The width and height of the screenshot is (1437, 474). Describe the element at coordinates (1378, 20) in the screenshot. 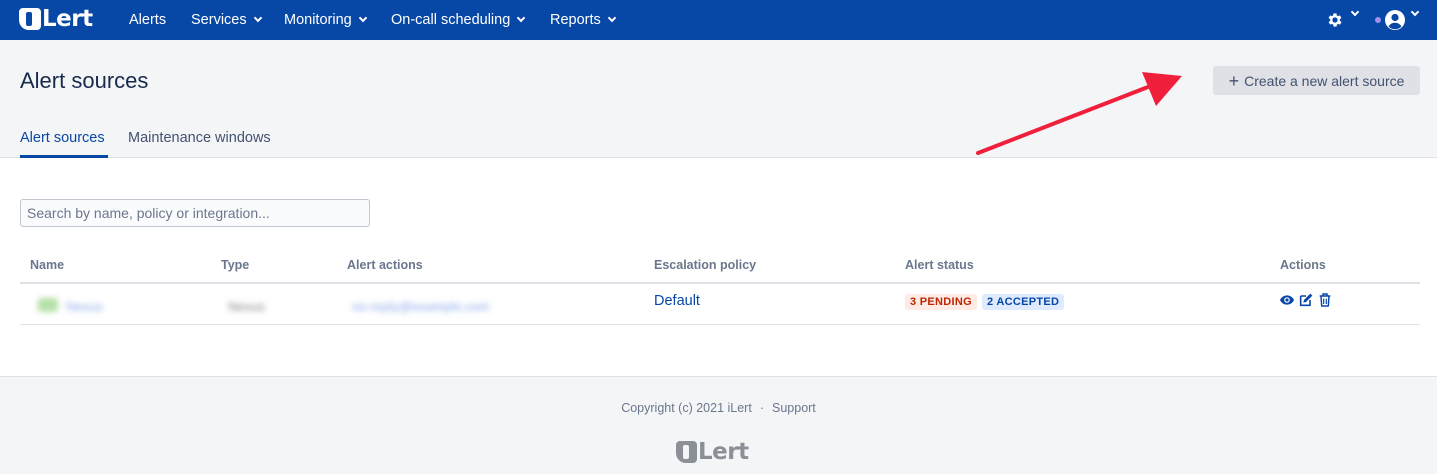

I see `notification-dot-icon` at that location.